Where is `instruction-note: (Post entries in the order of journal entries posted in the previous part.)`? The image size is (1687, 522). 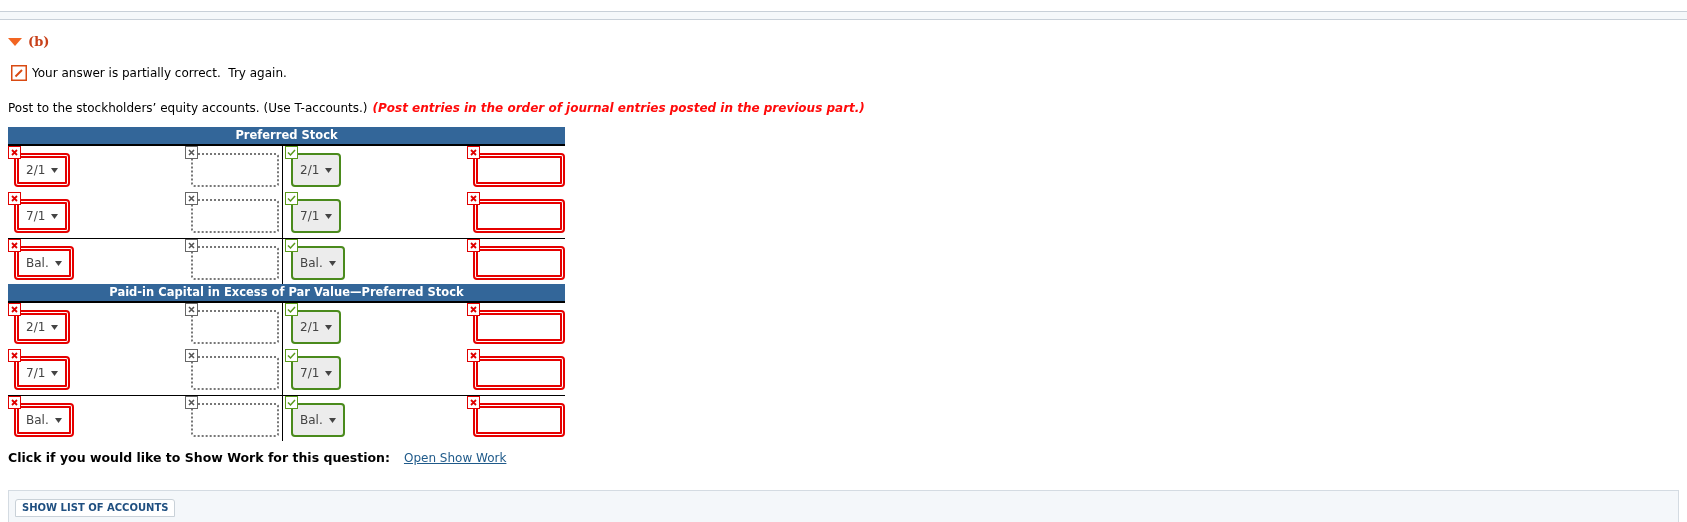
instruction-note: (Post entries in the order of journal entries posted in the previous part.) is located at coordinates (618, 108).